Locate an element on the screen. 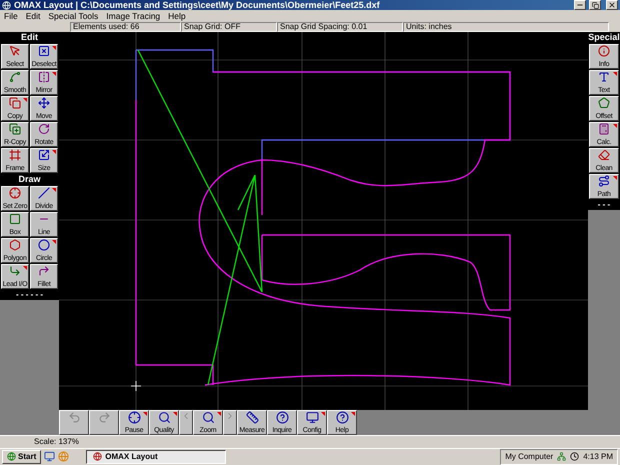  magnifier-icon is located at coordinates (164, 417).